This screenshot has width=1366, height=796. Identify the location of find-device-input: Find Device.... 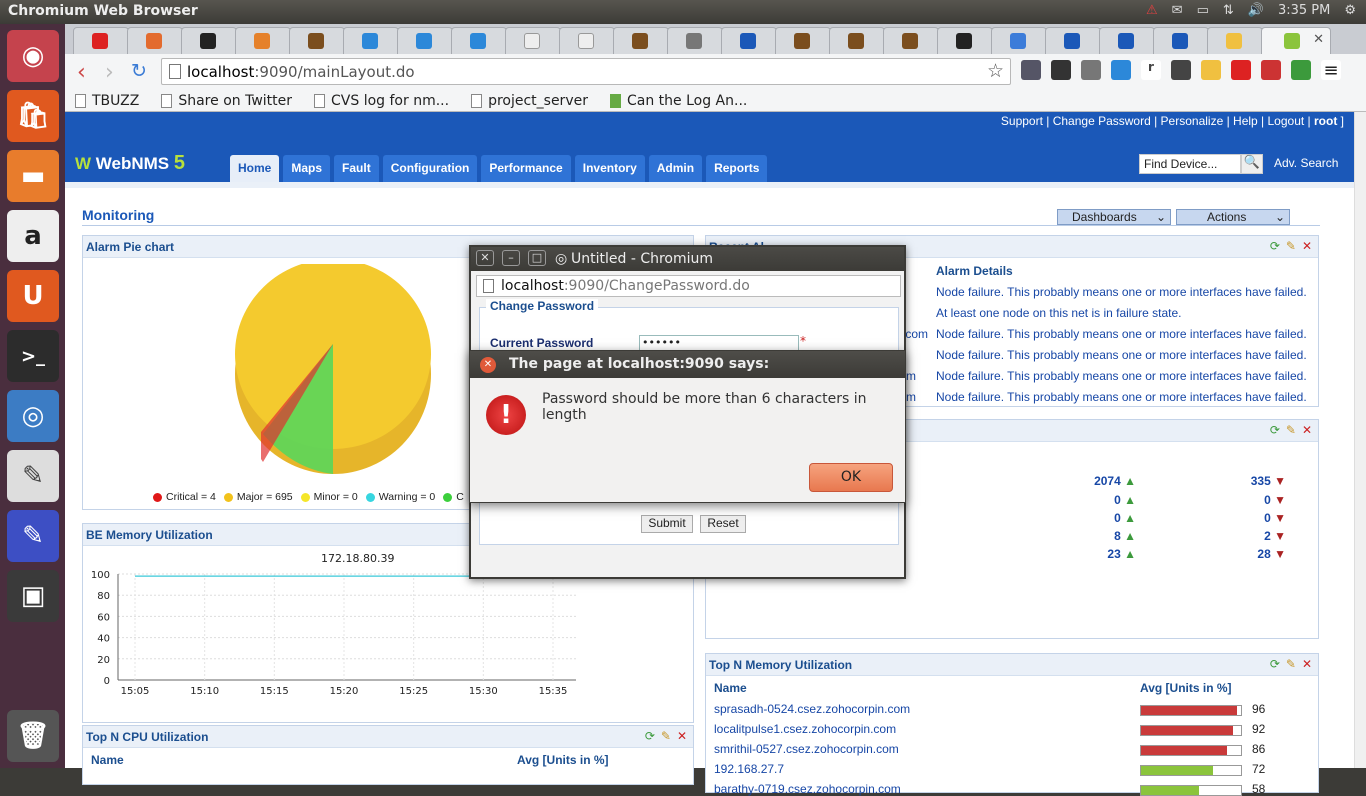
(1190, 164).